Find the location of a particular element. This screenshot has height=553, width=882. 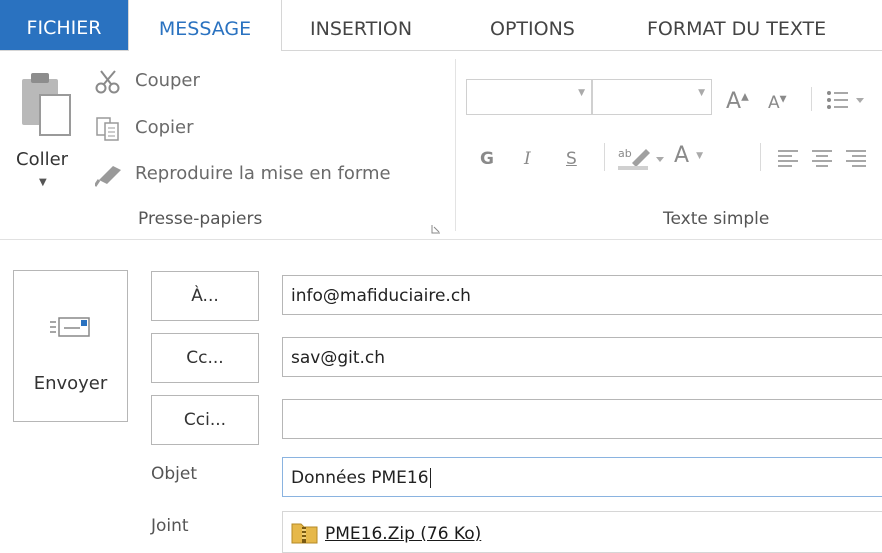

scissors-icon is located at coordinates (109, 84).